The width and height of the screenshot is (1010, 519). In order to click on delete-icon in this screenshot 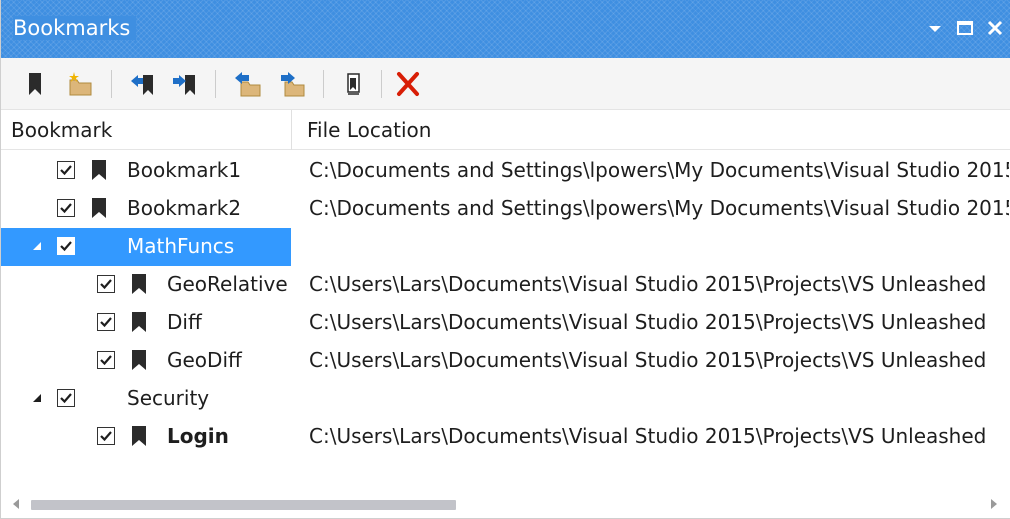, I will do `click(408, 84)`.